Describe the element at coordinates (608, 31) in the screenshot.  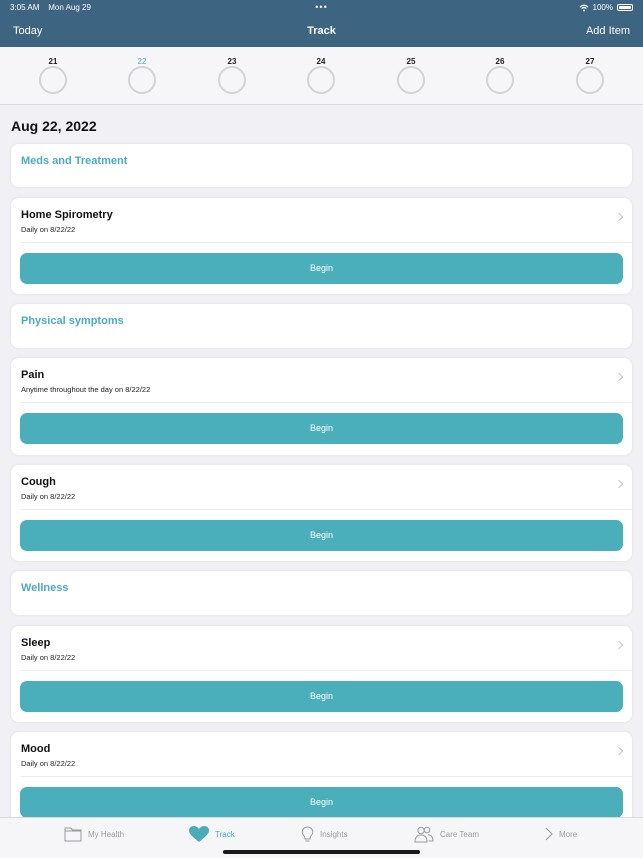
I see `add-item-button: Add Item` at that location.